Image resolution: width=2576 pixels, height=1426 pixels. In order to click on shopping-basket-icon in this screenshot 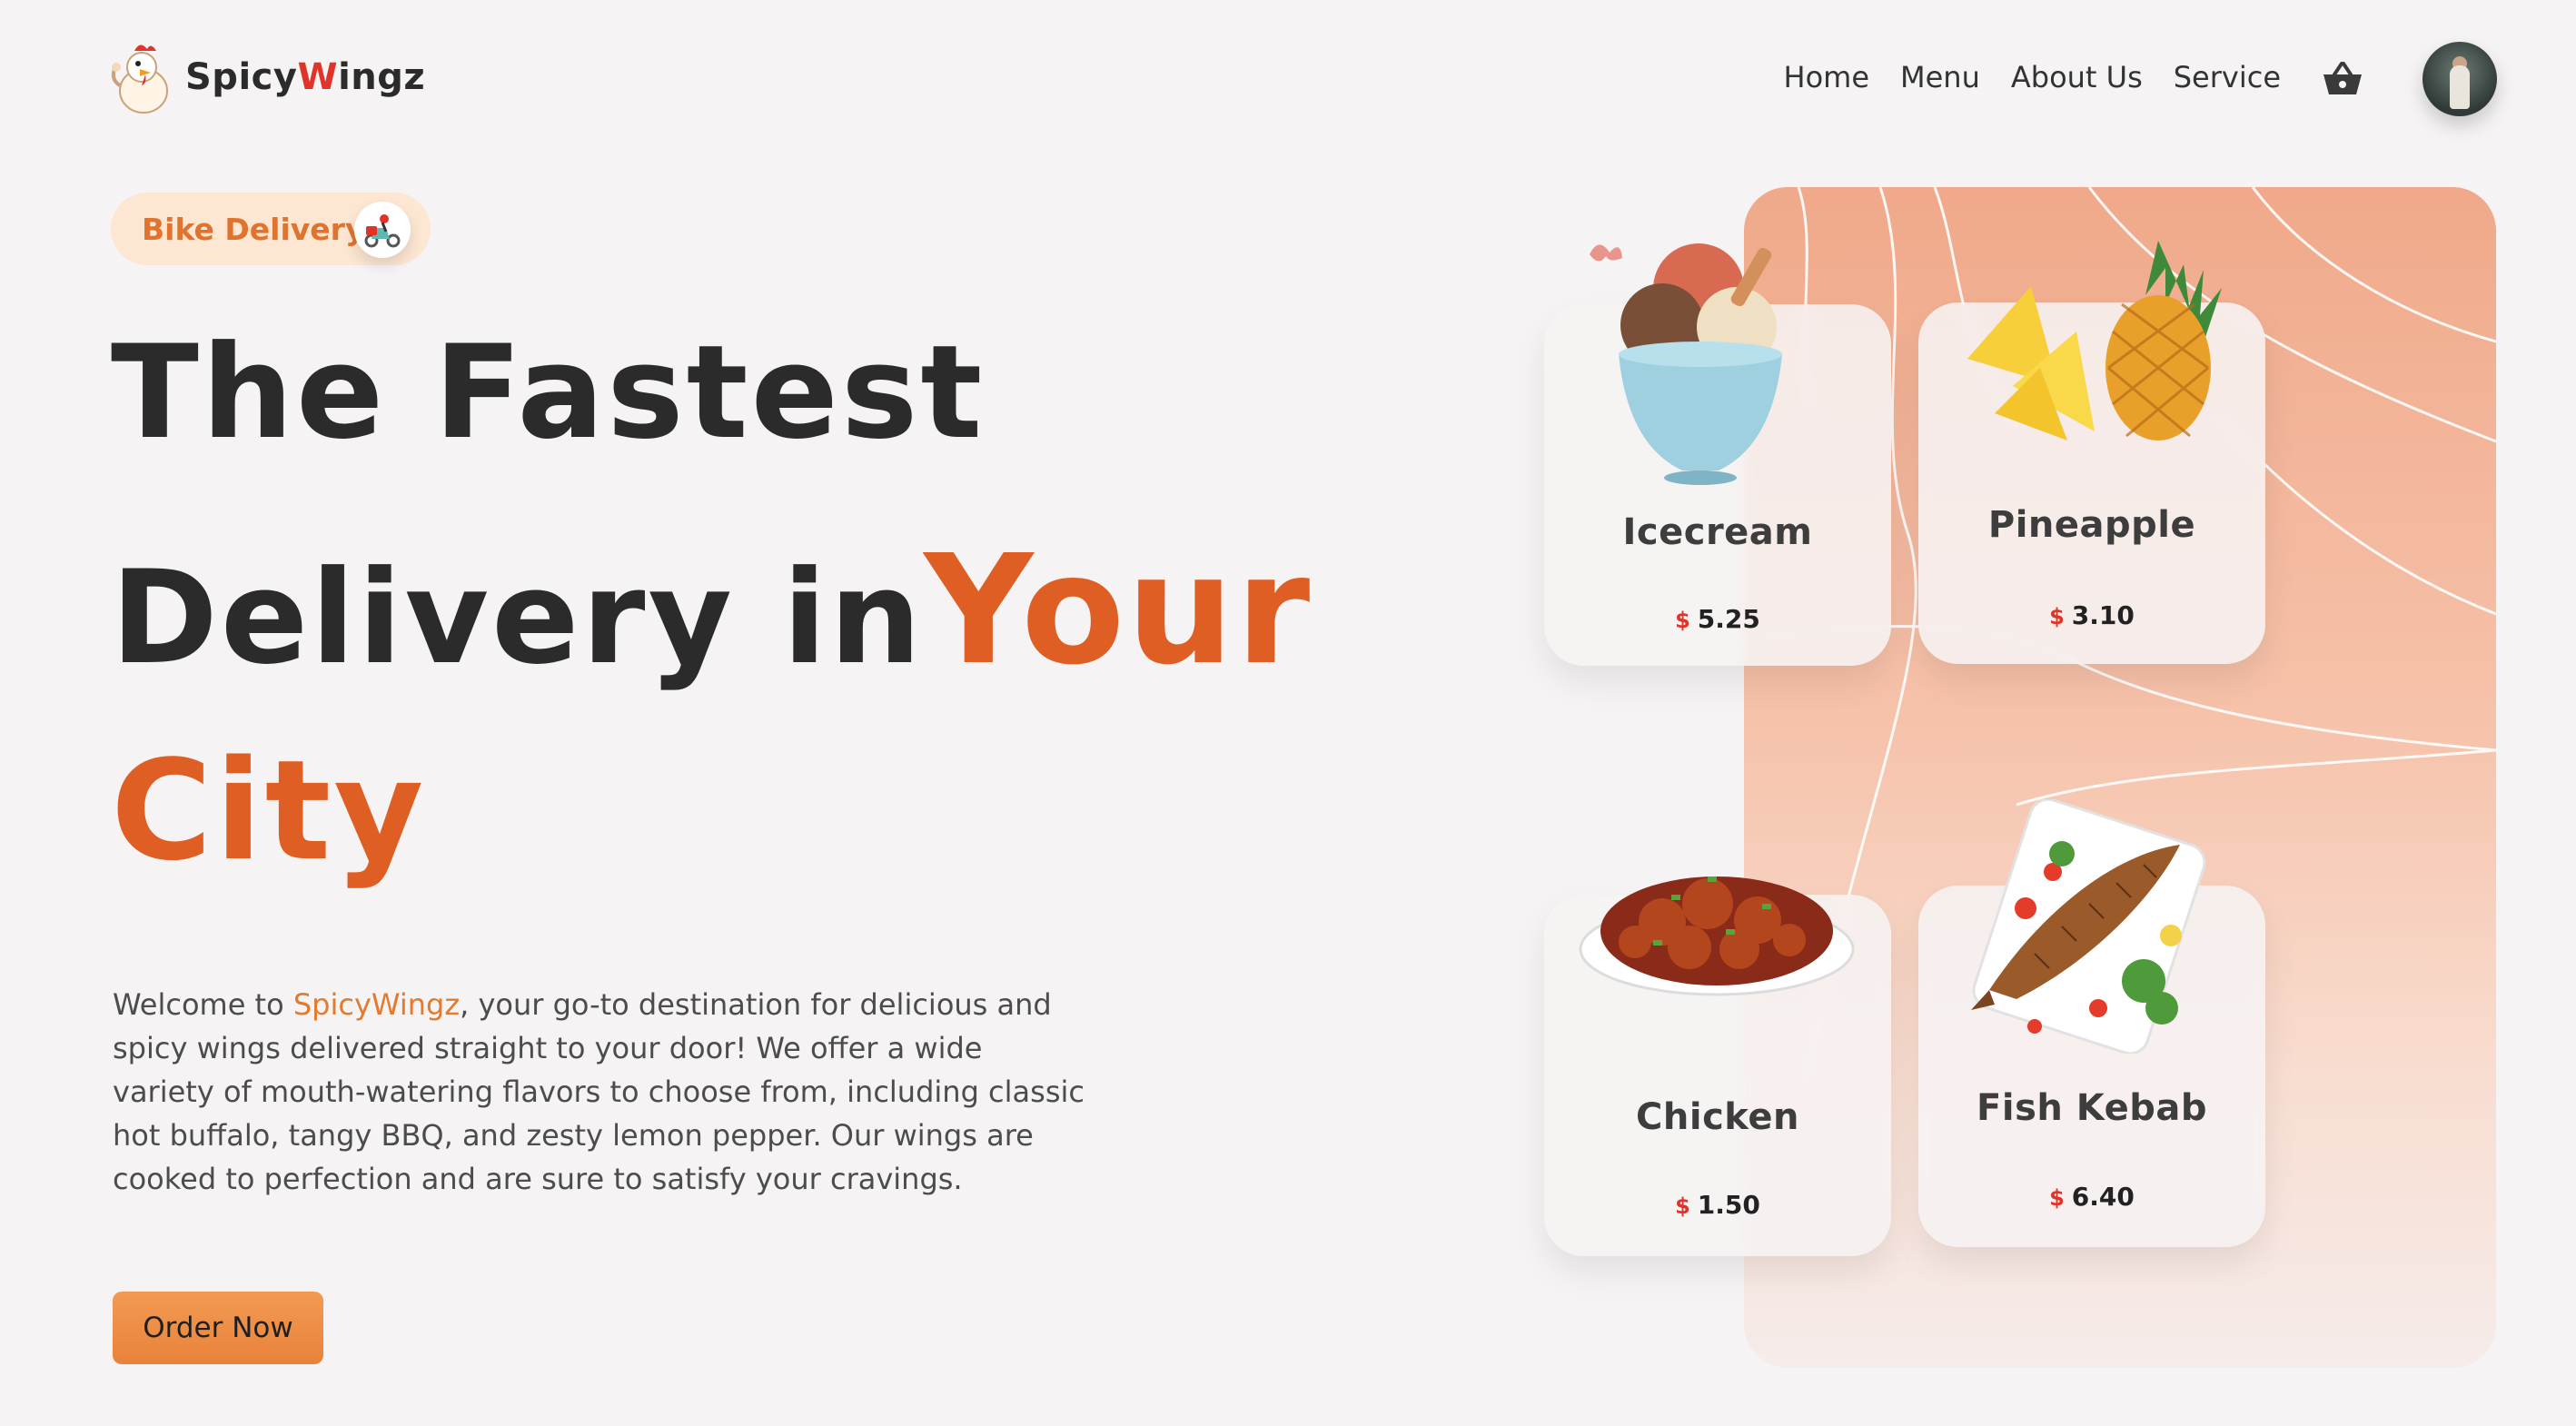, I will do `click(2342, 79)`.